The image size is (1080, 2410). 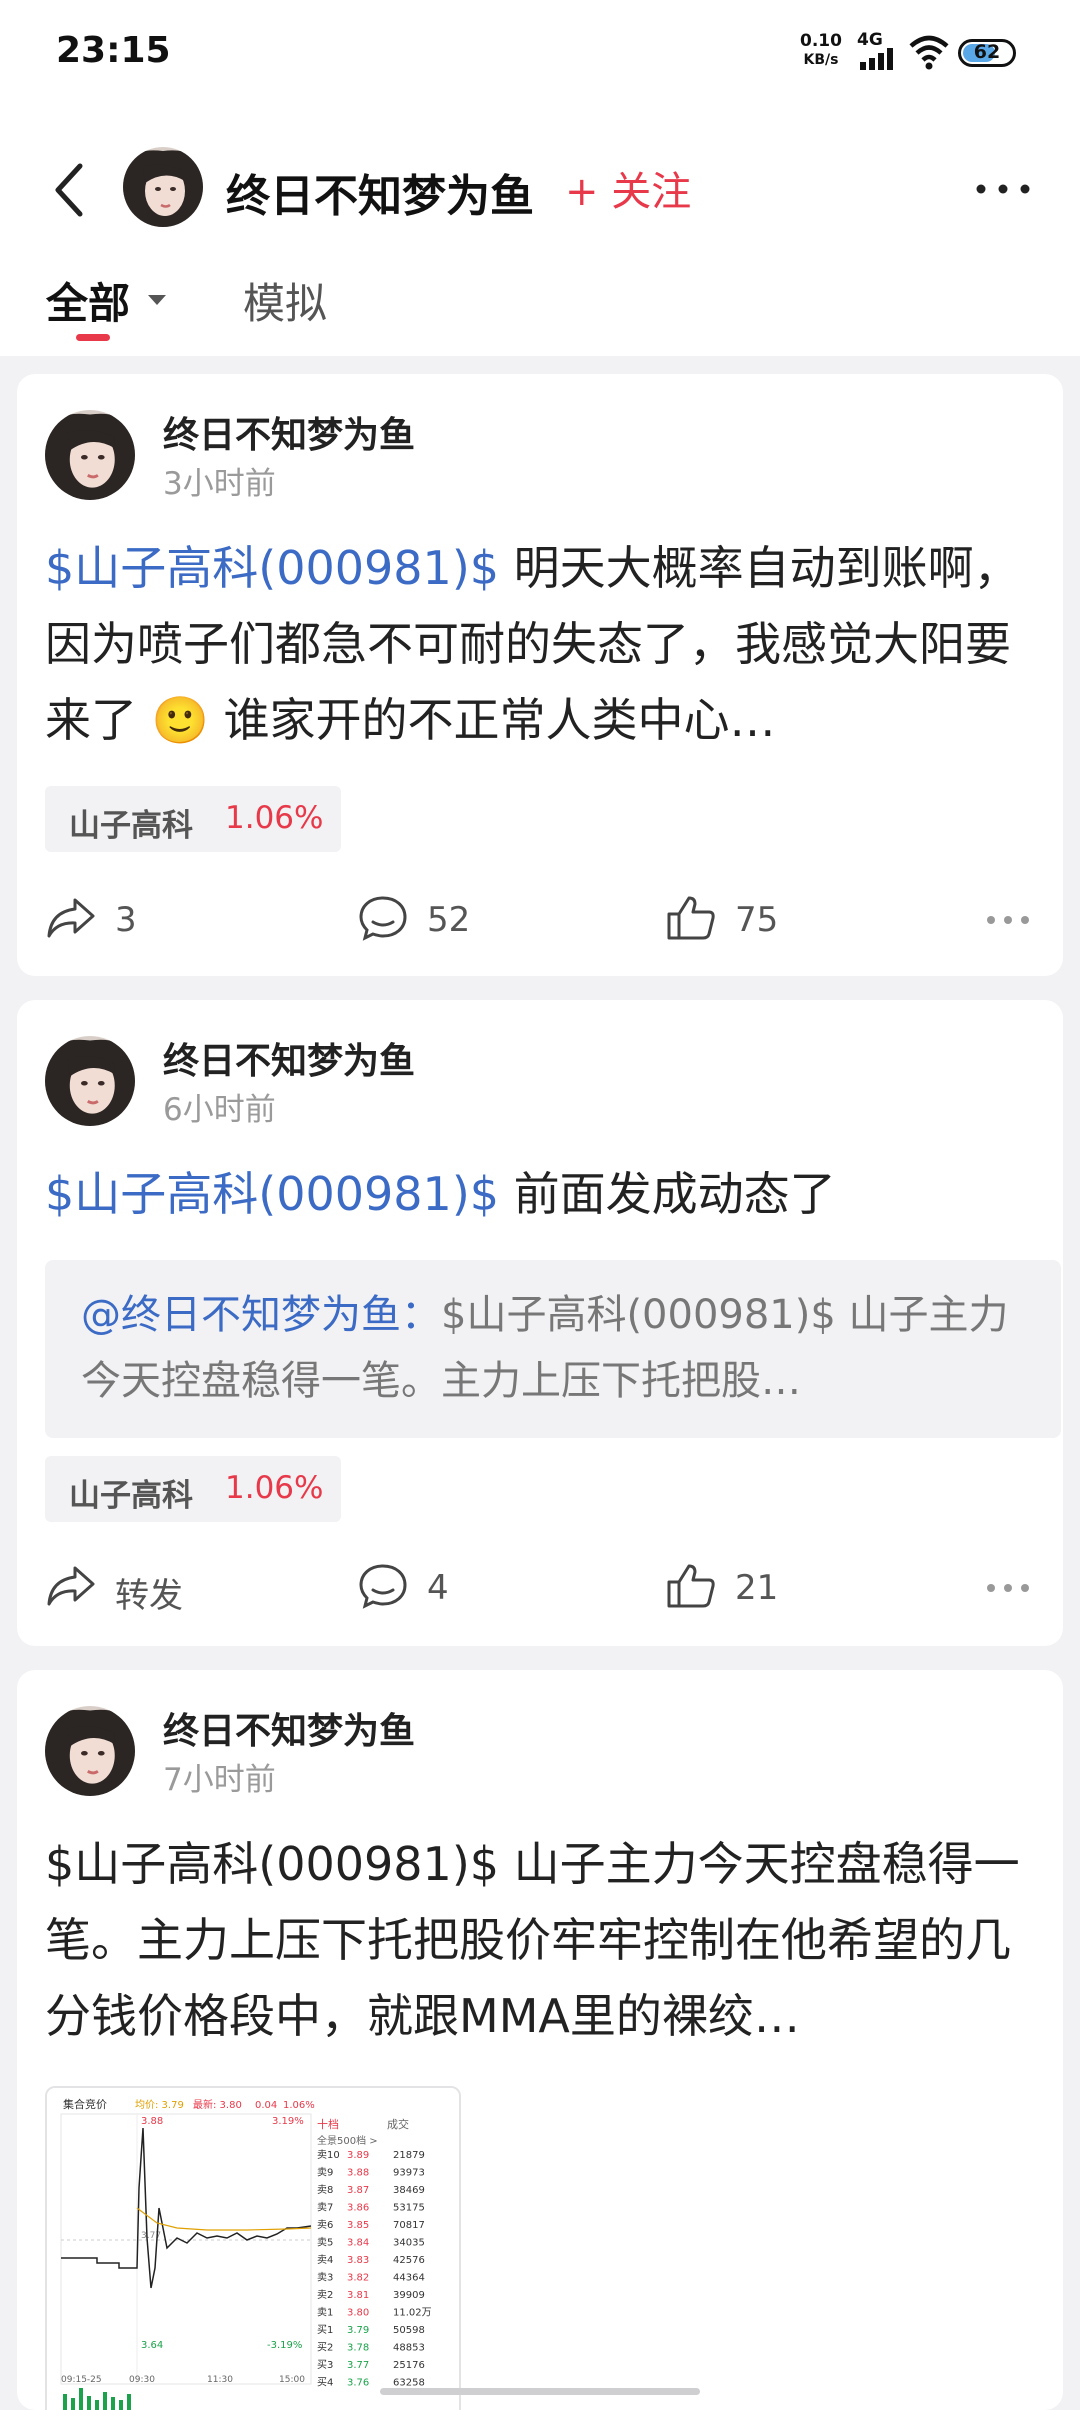 What do you see at coordinates (757, 920) in the screenshot?
I see `like-count: 75` at bounding box center [757, 920].